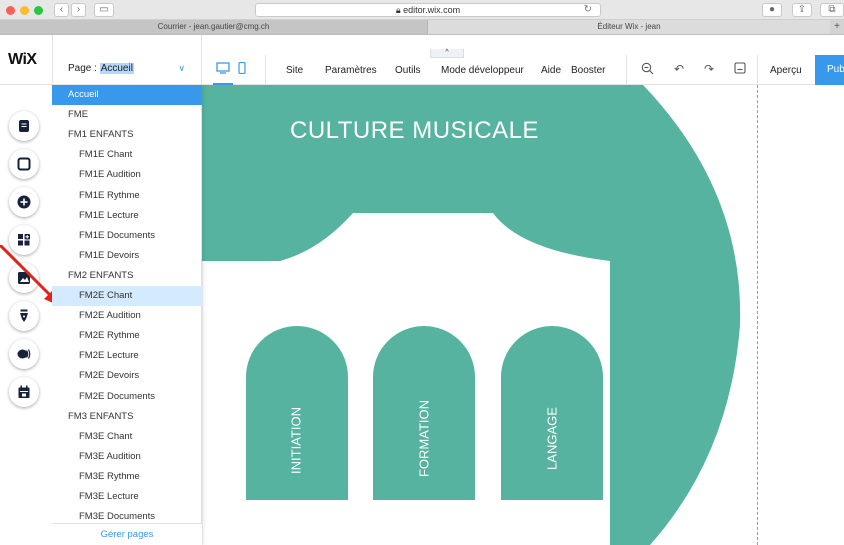  I want to click on page-list-item: FM3E Rythme, so click(127, 477).